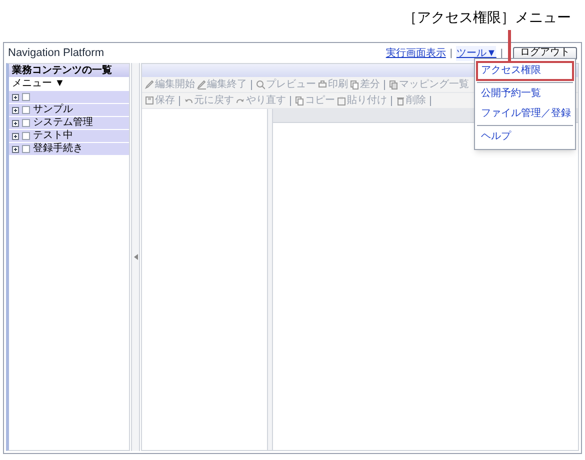 The width and height of the screenshot is (585, 460). Describe the element at coordinates (53, 136) in the screenshot. I see `tree-label: テスト中` at that location.